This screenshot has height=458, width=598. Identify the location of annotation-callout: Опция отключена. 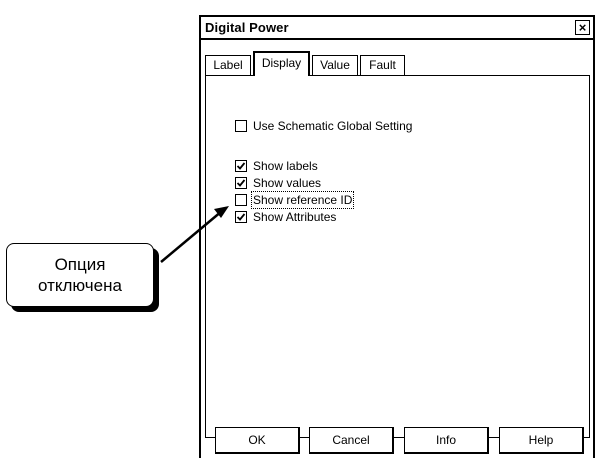
(83, 279).